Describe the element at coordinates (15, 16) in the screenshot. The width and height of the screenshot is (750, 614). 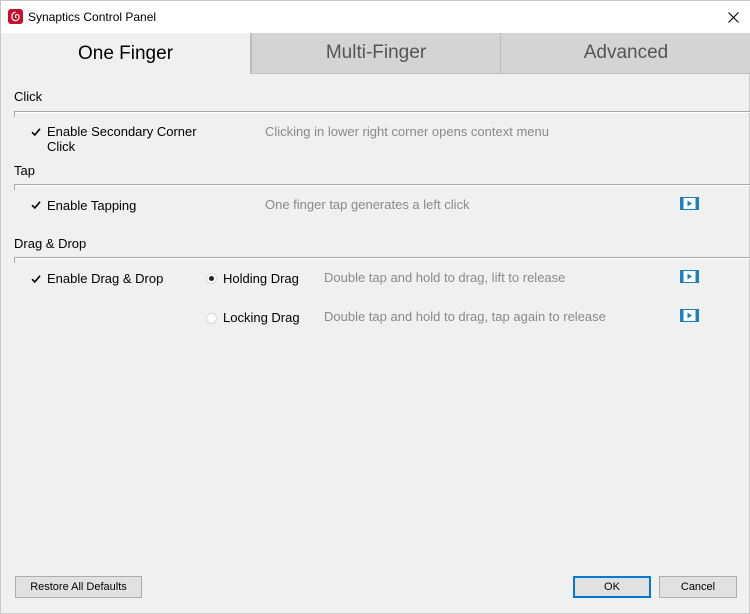
I see `synaptics-logo-icon` at that location.